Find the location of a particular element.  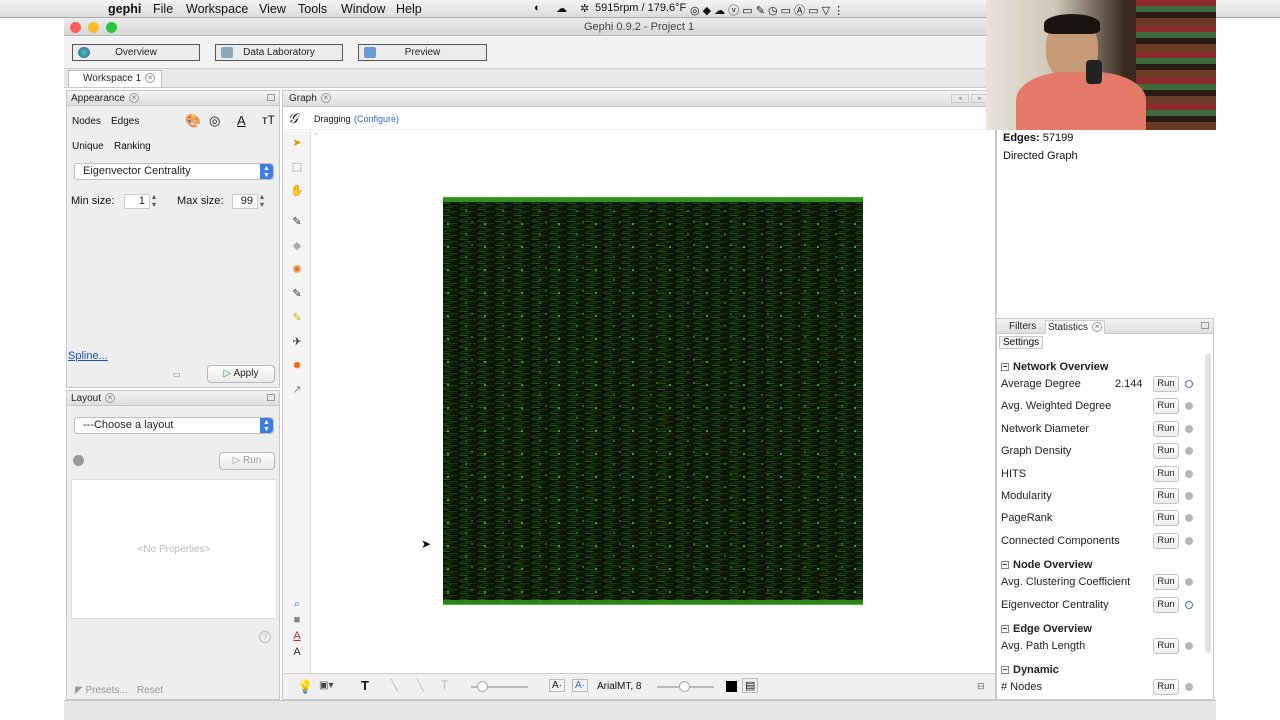

overview-button: Overview is located at coordinates (136, 52).